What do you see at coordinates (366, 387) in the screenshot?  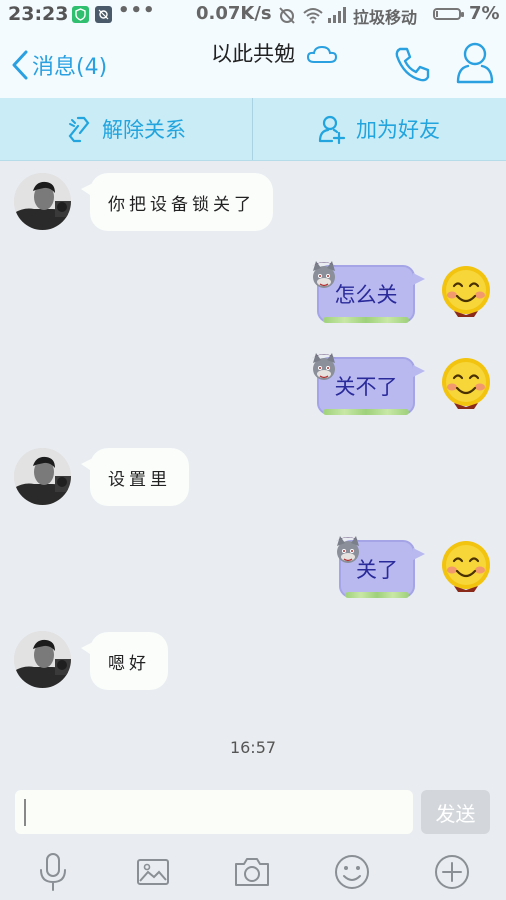 I see `message-text: 关不了` at bounding box center [366, 387].